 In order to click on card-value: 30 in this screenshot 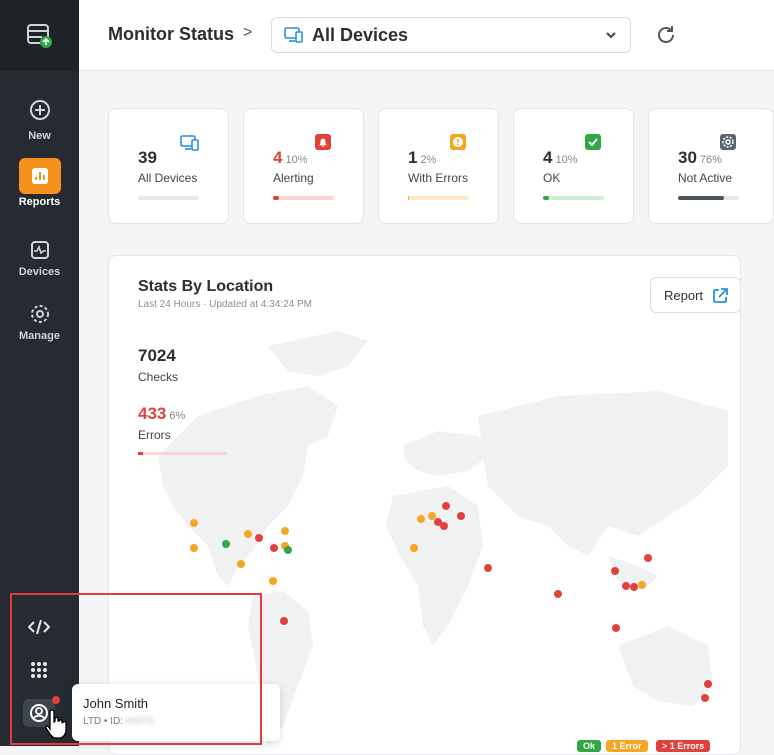, I will do `click(687, 157)`.